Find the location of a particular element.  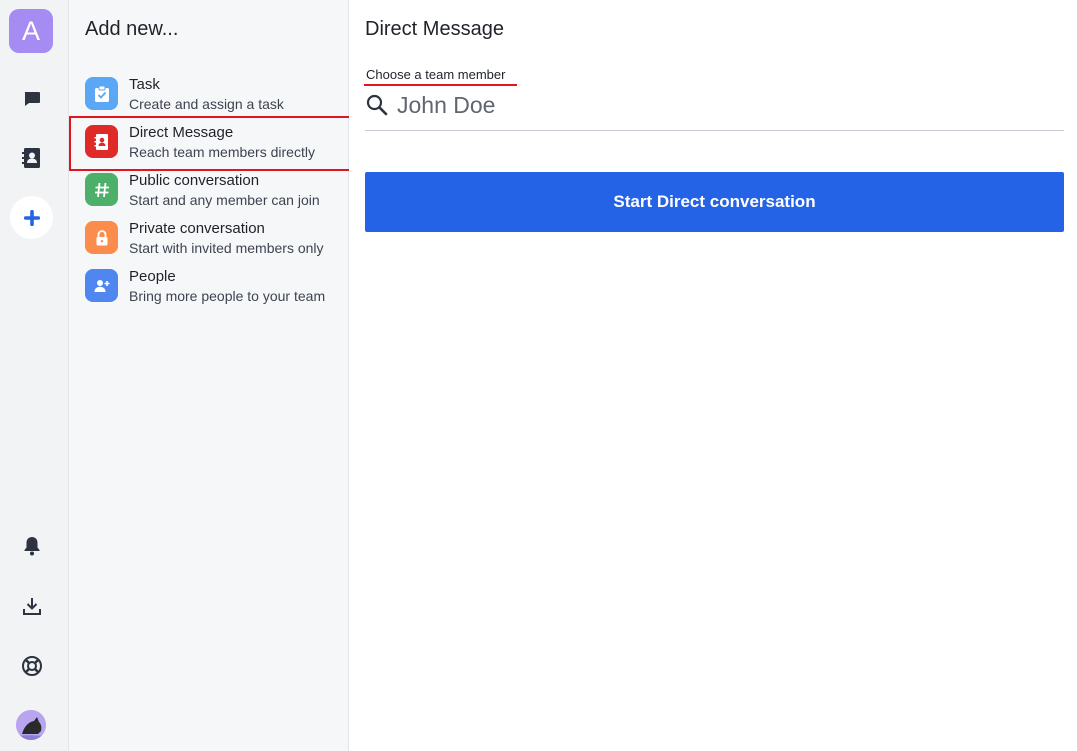

menu-item-people: People Bring more people to your team is located at coordinates (208, 286).